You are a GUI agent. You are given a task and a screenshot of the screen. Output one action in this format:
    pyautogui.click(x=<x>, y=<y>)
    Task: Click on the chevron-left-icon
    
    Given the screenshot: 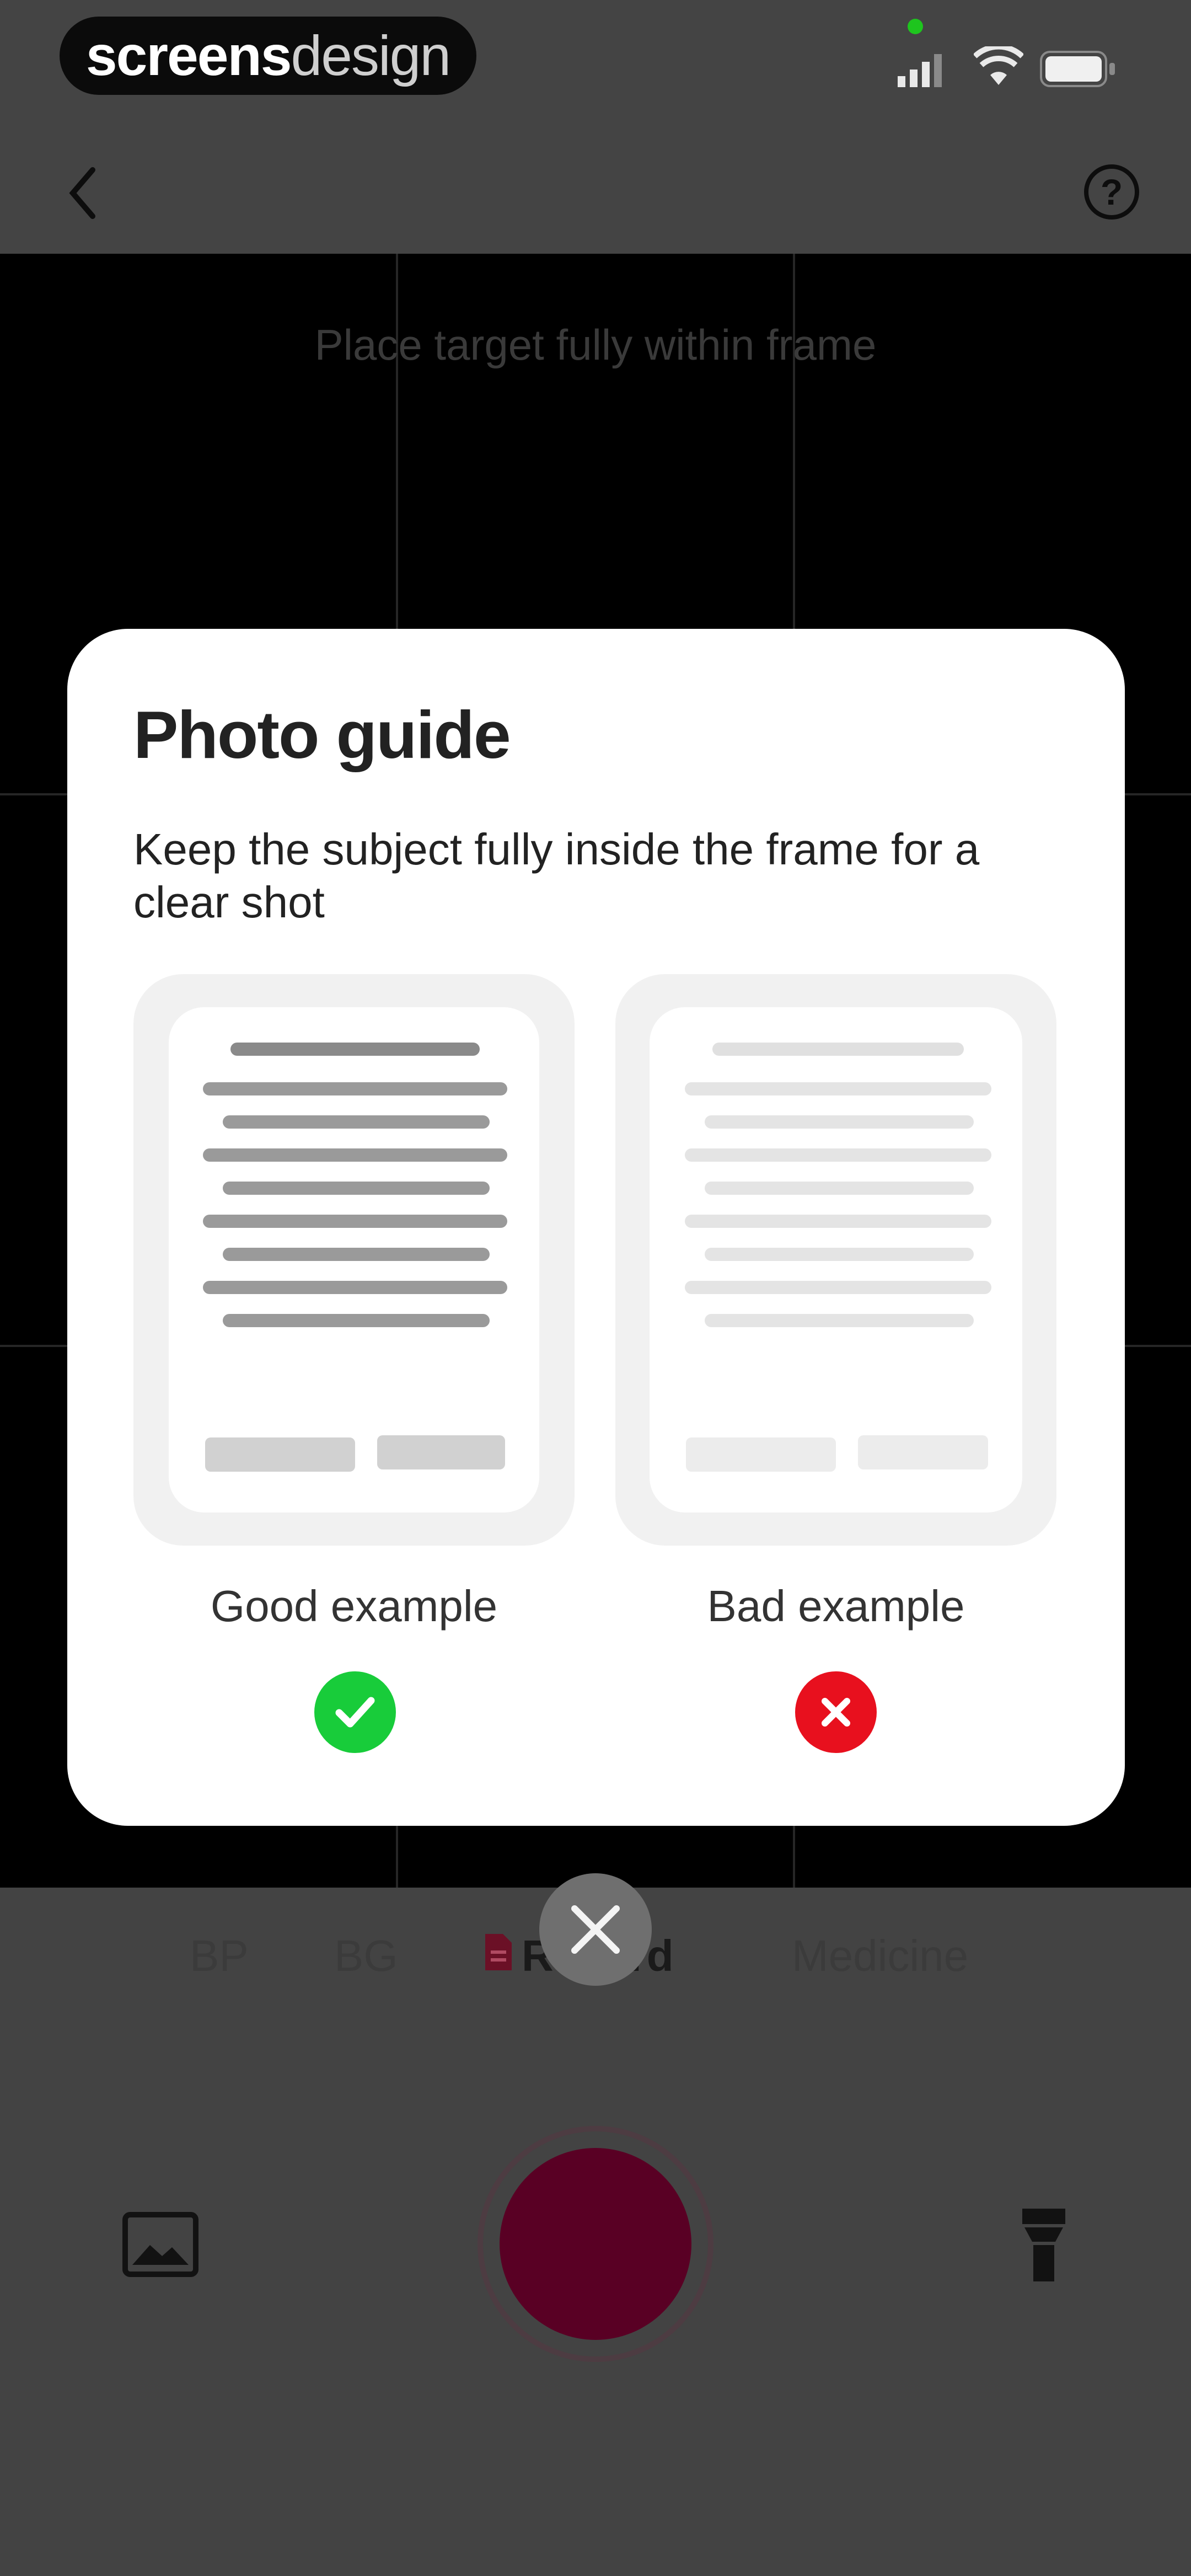 What is the action you would take?
    pyautogui.click(x=82, y=193)
    